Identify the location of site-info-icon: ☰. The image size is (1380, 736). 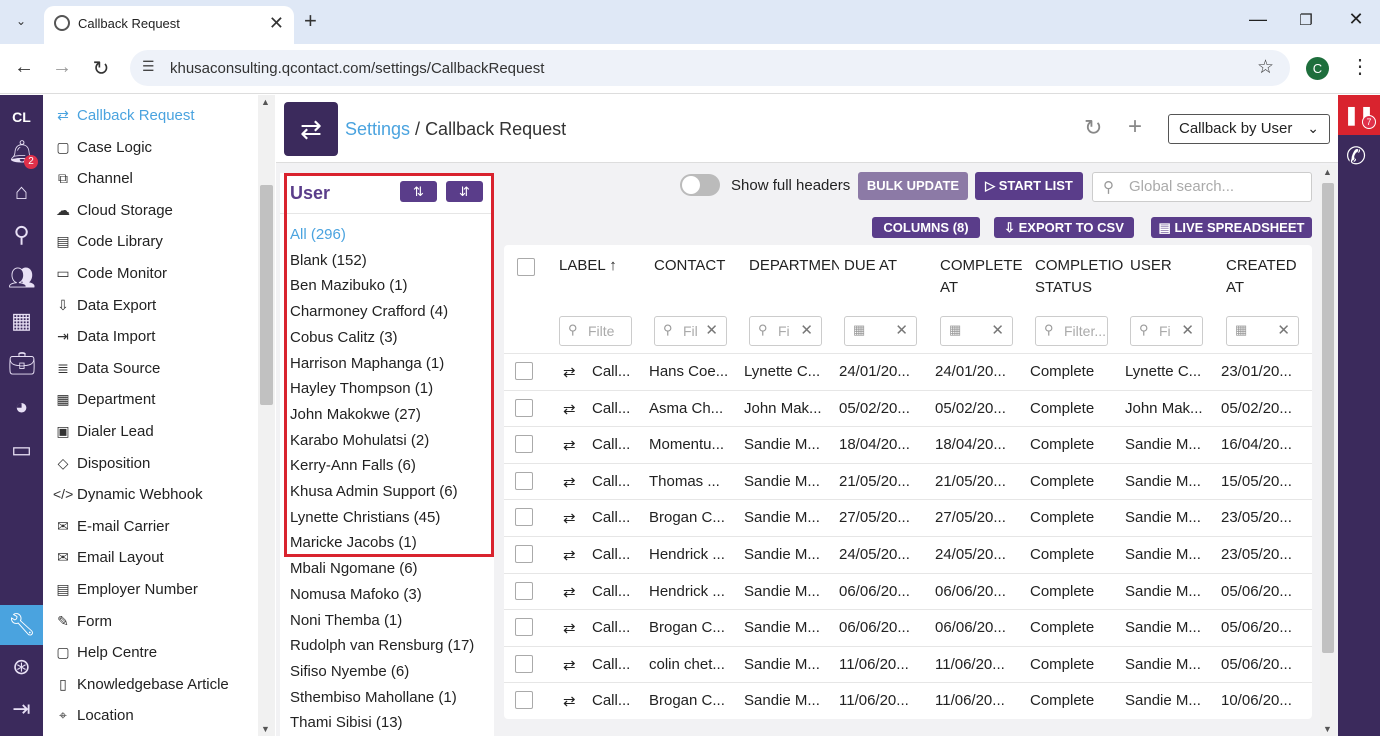
(148, 66).